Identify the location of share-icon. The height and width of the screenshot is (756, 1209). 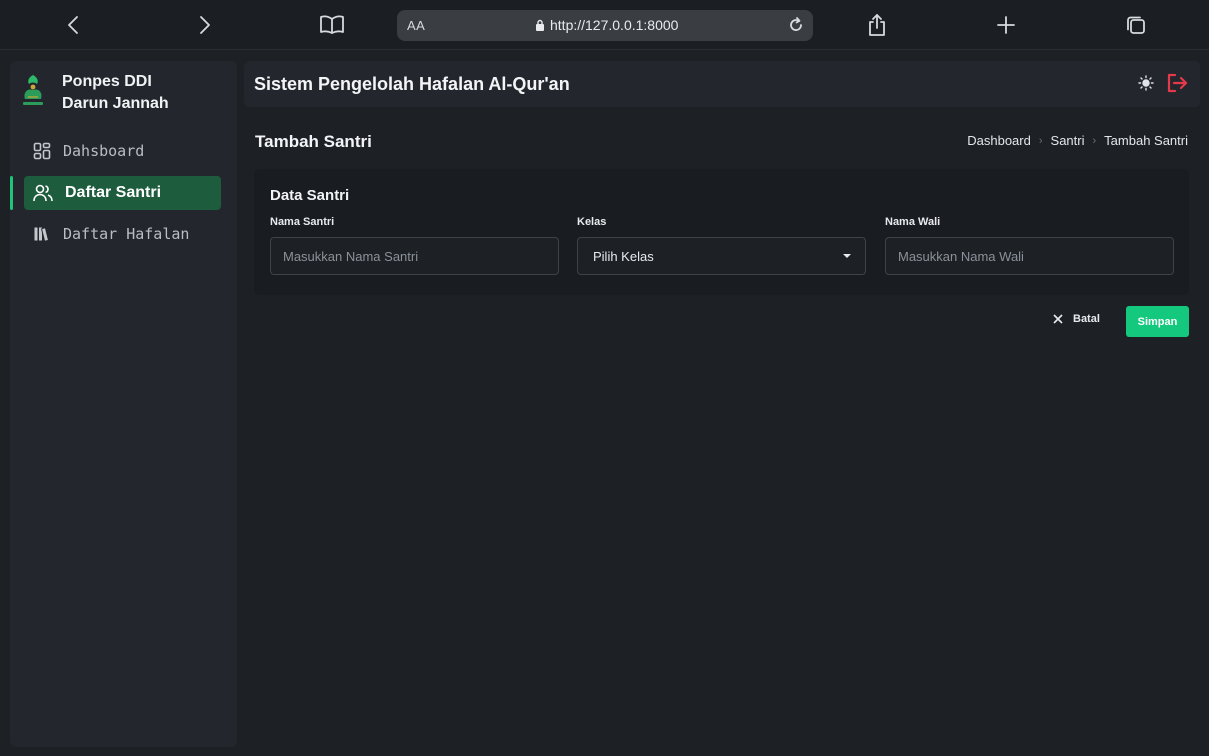
(877, 25).